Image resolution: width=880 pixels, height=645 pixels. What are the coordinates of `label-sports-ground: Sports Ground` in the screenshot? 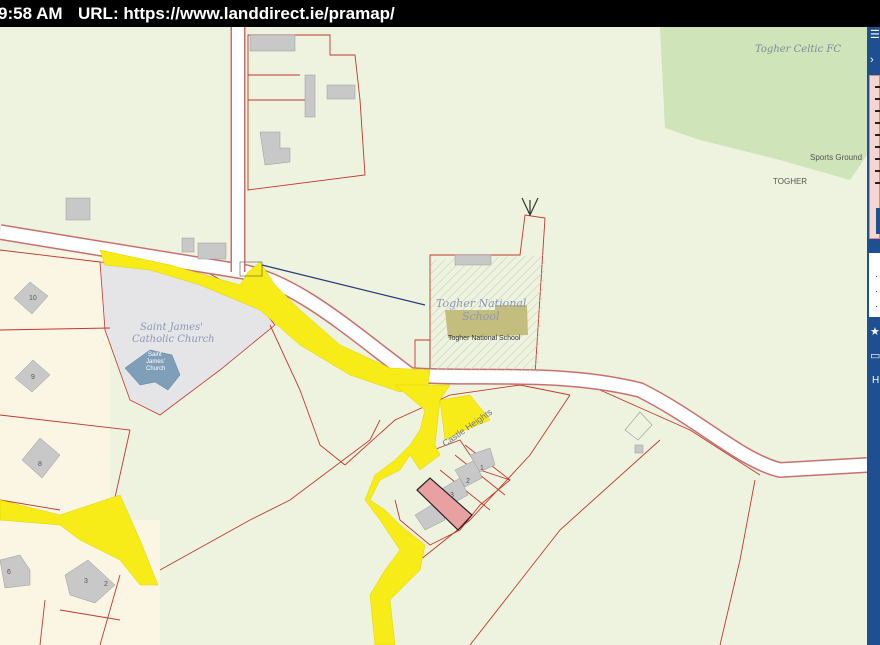 It's located at (836, 157).